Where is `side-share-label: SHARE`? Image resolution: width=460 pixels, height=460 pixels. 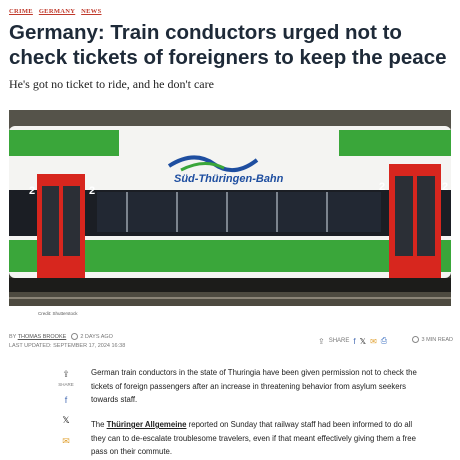
side-share-label: SHARE is located at coordinates (66, 384).